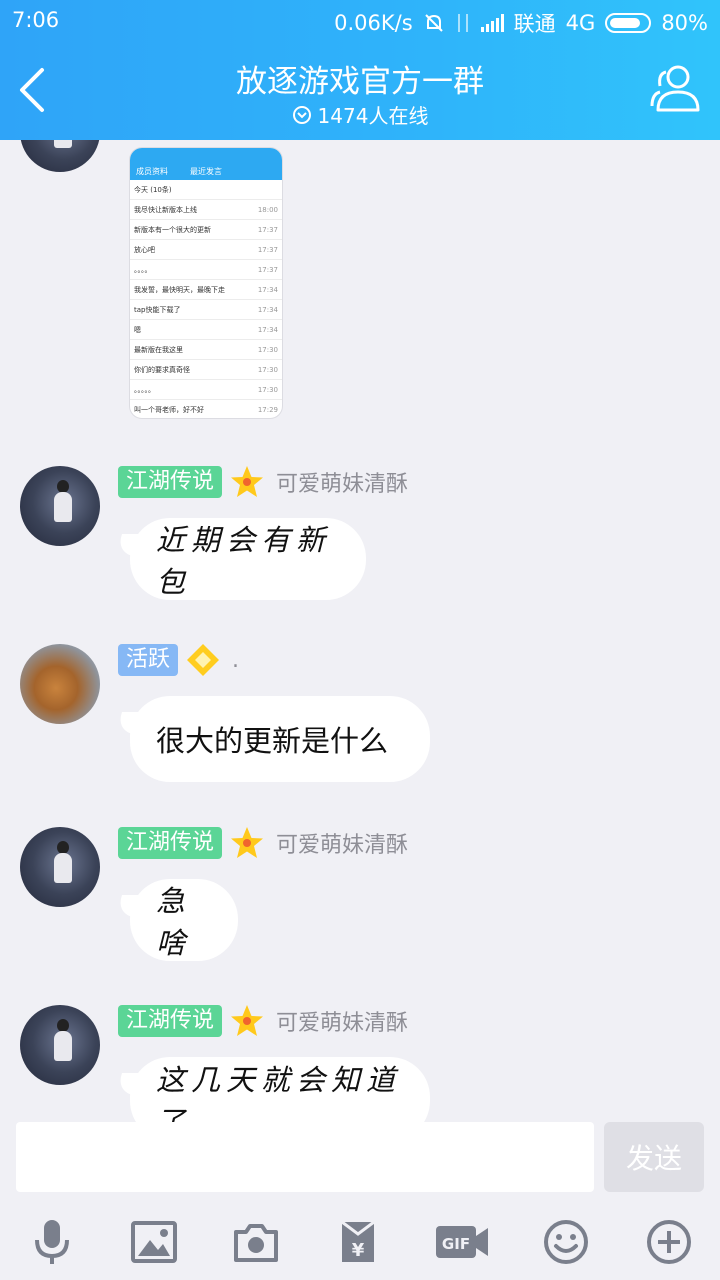 This screenshot has width=720, height=1280. I want to click on image-row: 叫一个哥老师，好不好 17:29, so click(206, 409).